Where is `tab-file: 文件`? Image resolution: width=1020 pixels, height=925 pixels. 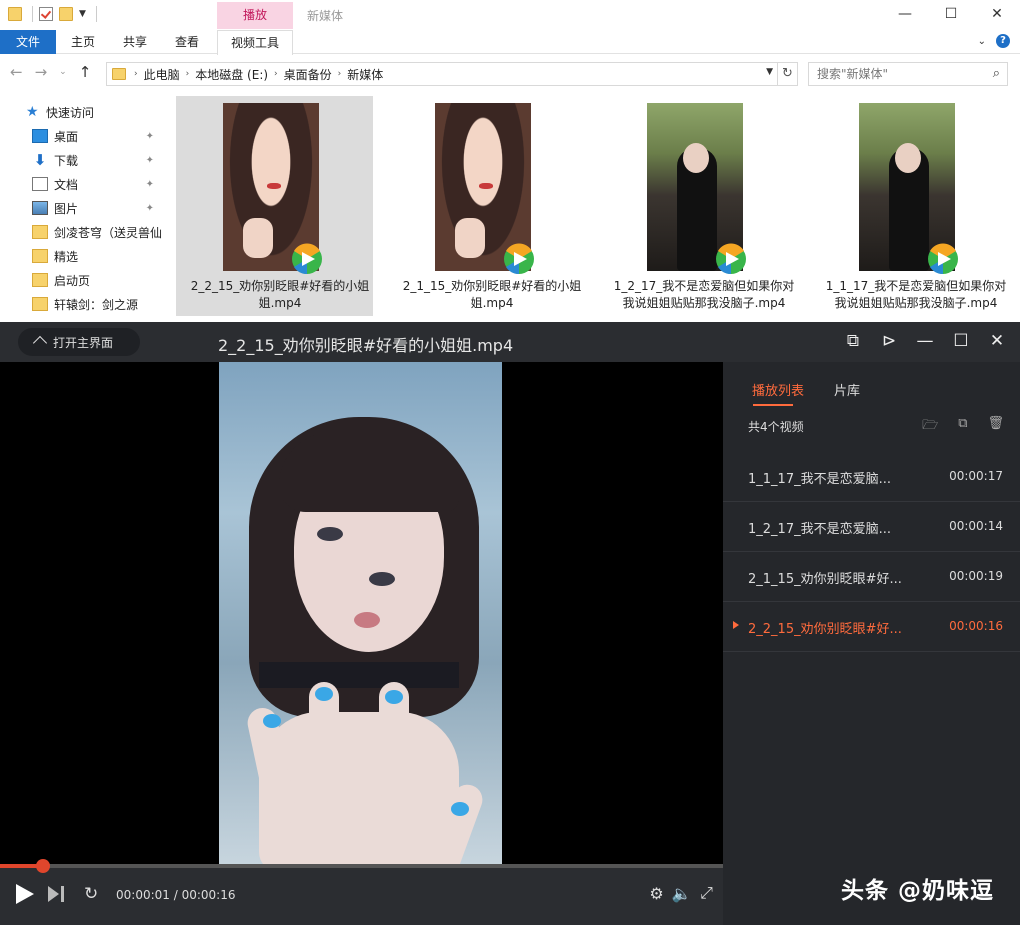 tab-file: 文件 is located at coordinates (28, 42).